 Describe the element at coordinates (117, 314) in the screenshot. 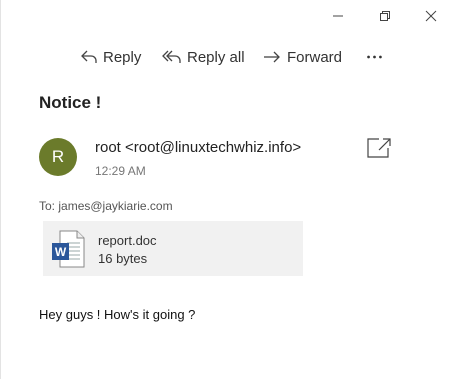

I see `message-body: Hey guys ! How's it going ?` at that location.